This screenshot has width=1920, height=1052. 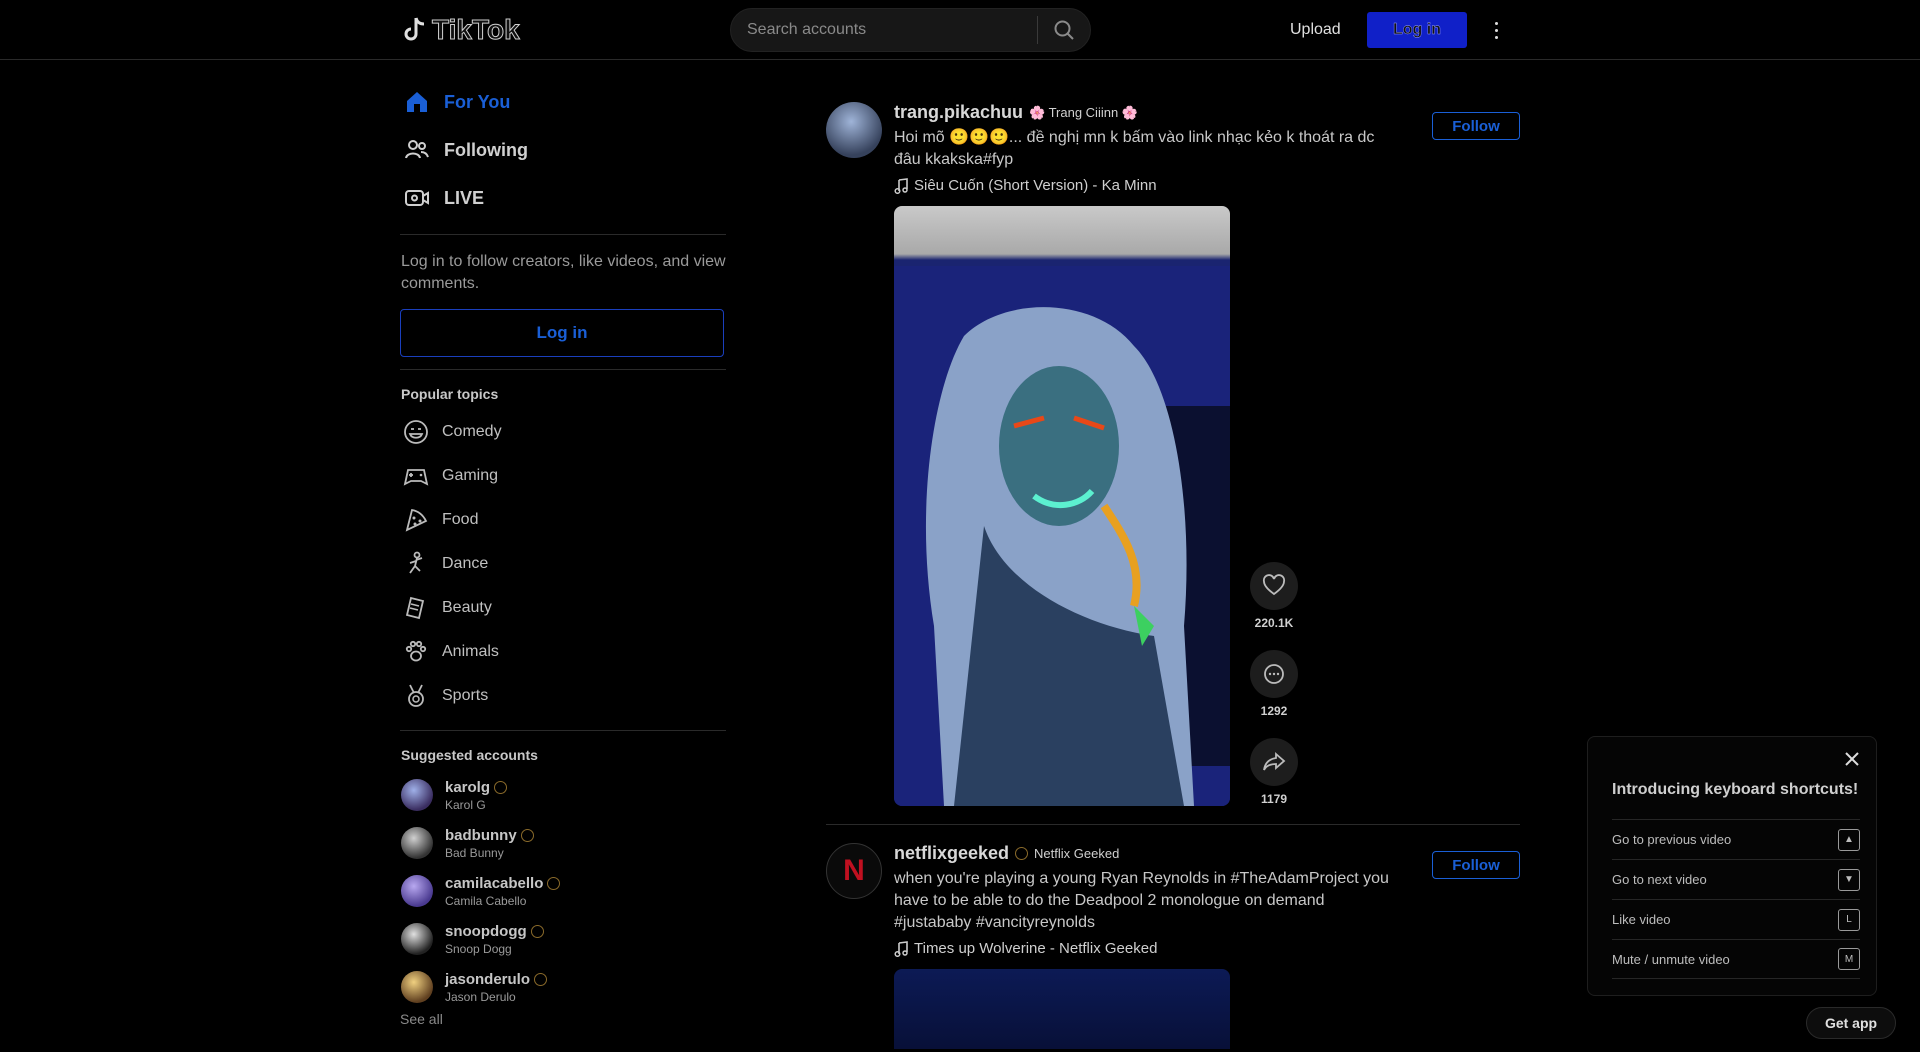 What do you see at coordinates (563, 608) in the screenshot?
I see `topic-beauty: Beauty` at bounding box center [563, 608].